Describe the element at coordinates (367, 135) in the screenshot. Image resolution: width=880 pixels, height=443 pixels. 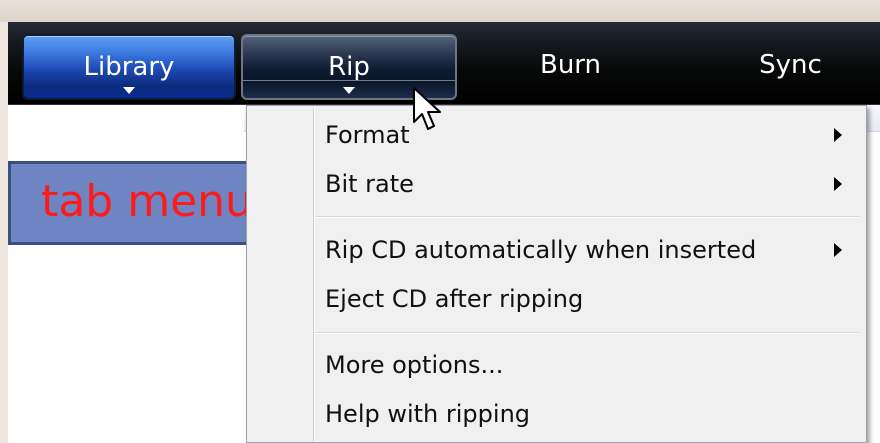
I see `menu-item-label: Format` at that location.